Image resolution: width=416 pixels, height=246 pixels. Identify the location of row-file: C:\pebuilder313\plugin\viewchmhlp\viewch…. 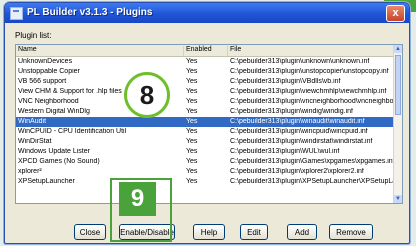
(308, 91).